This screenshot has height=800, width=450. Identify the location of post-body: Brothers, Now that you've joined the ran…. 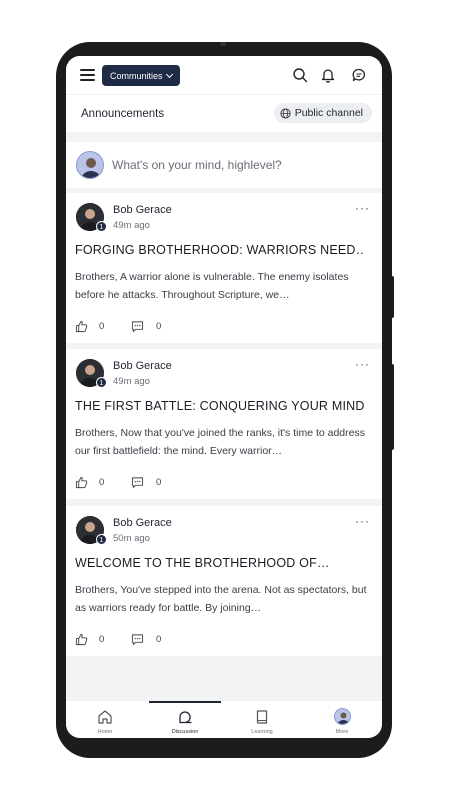
(220, 442).